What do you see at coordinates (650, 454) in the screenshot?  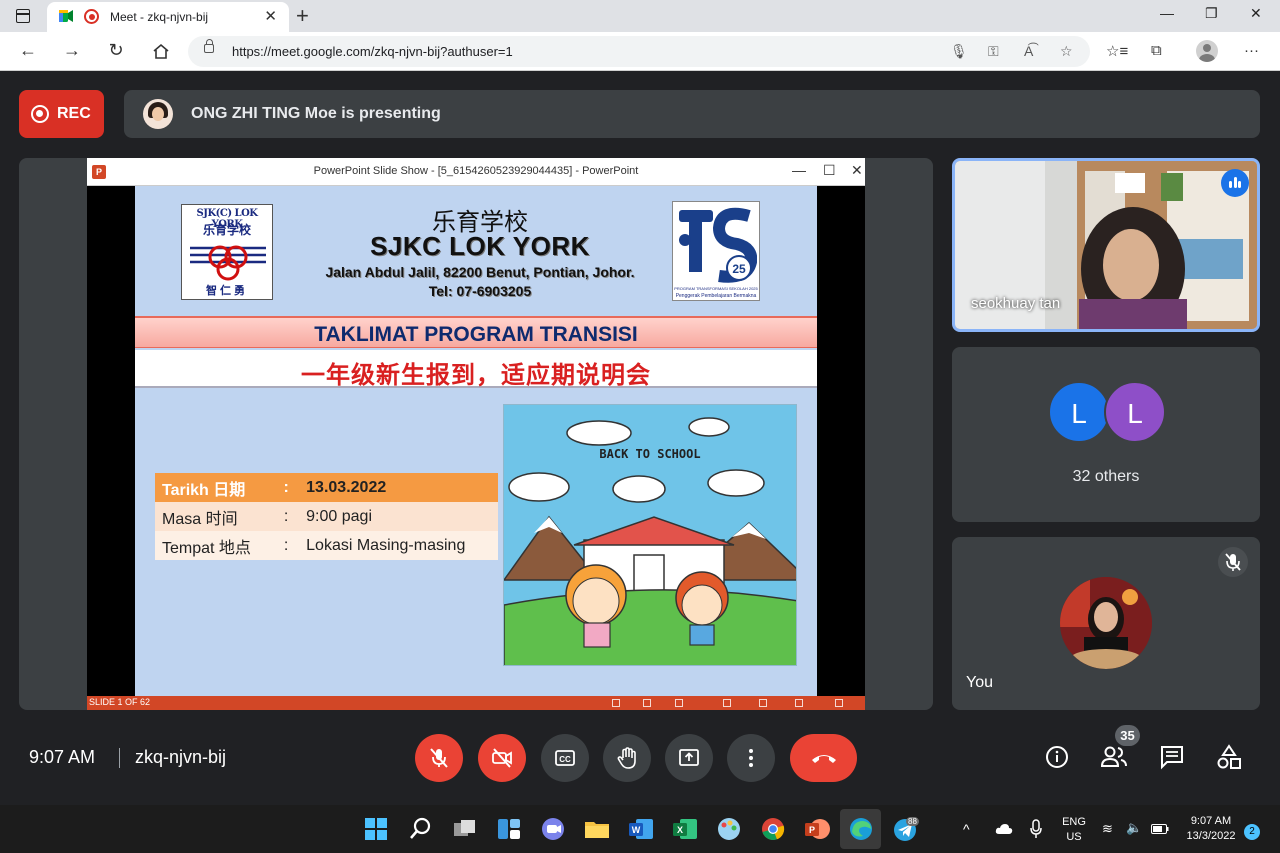 I see `back-to-school-text: BACK TO SCHOOL` at bounding box center [650, 454].